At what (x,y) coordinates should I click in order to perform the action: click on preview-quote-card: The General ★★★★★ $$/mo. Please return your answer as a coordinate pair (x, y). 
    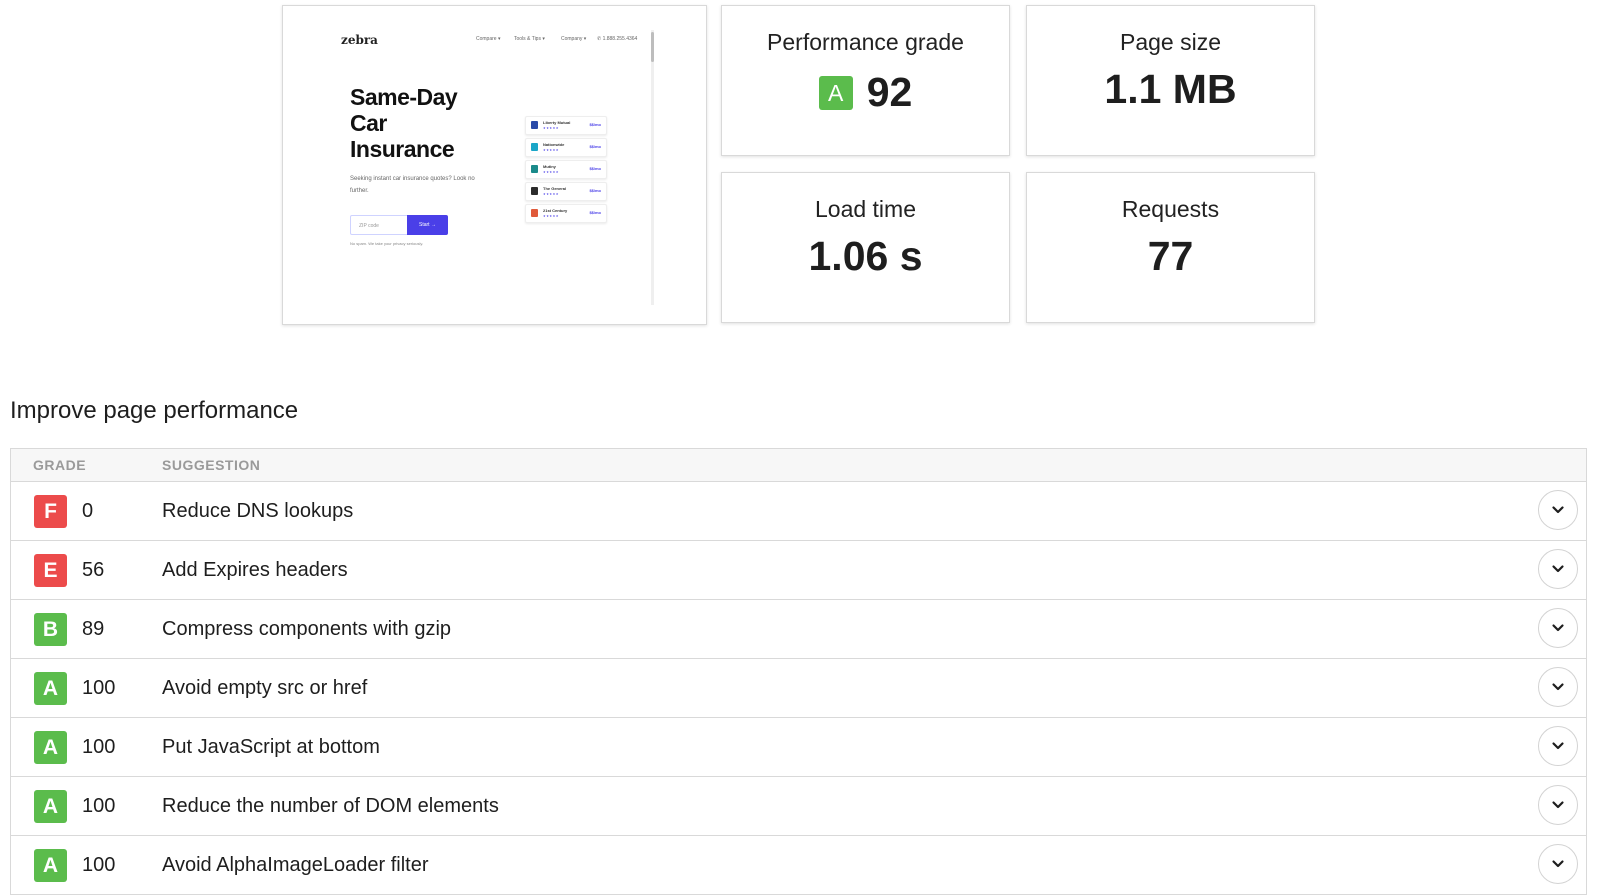
    Looking at the image, I should click on (566, 191).